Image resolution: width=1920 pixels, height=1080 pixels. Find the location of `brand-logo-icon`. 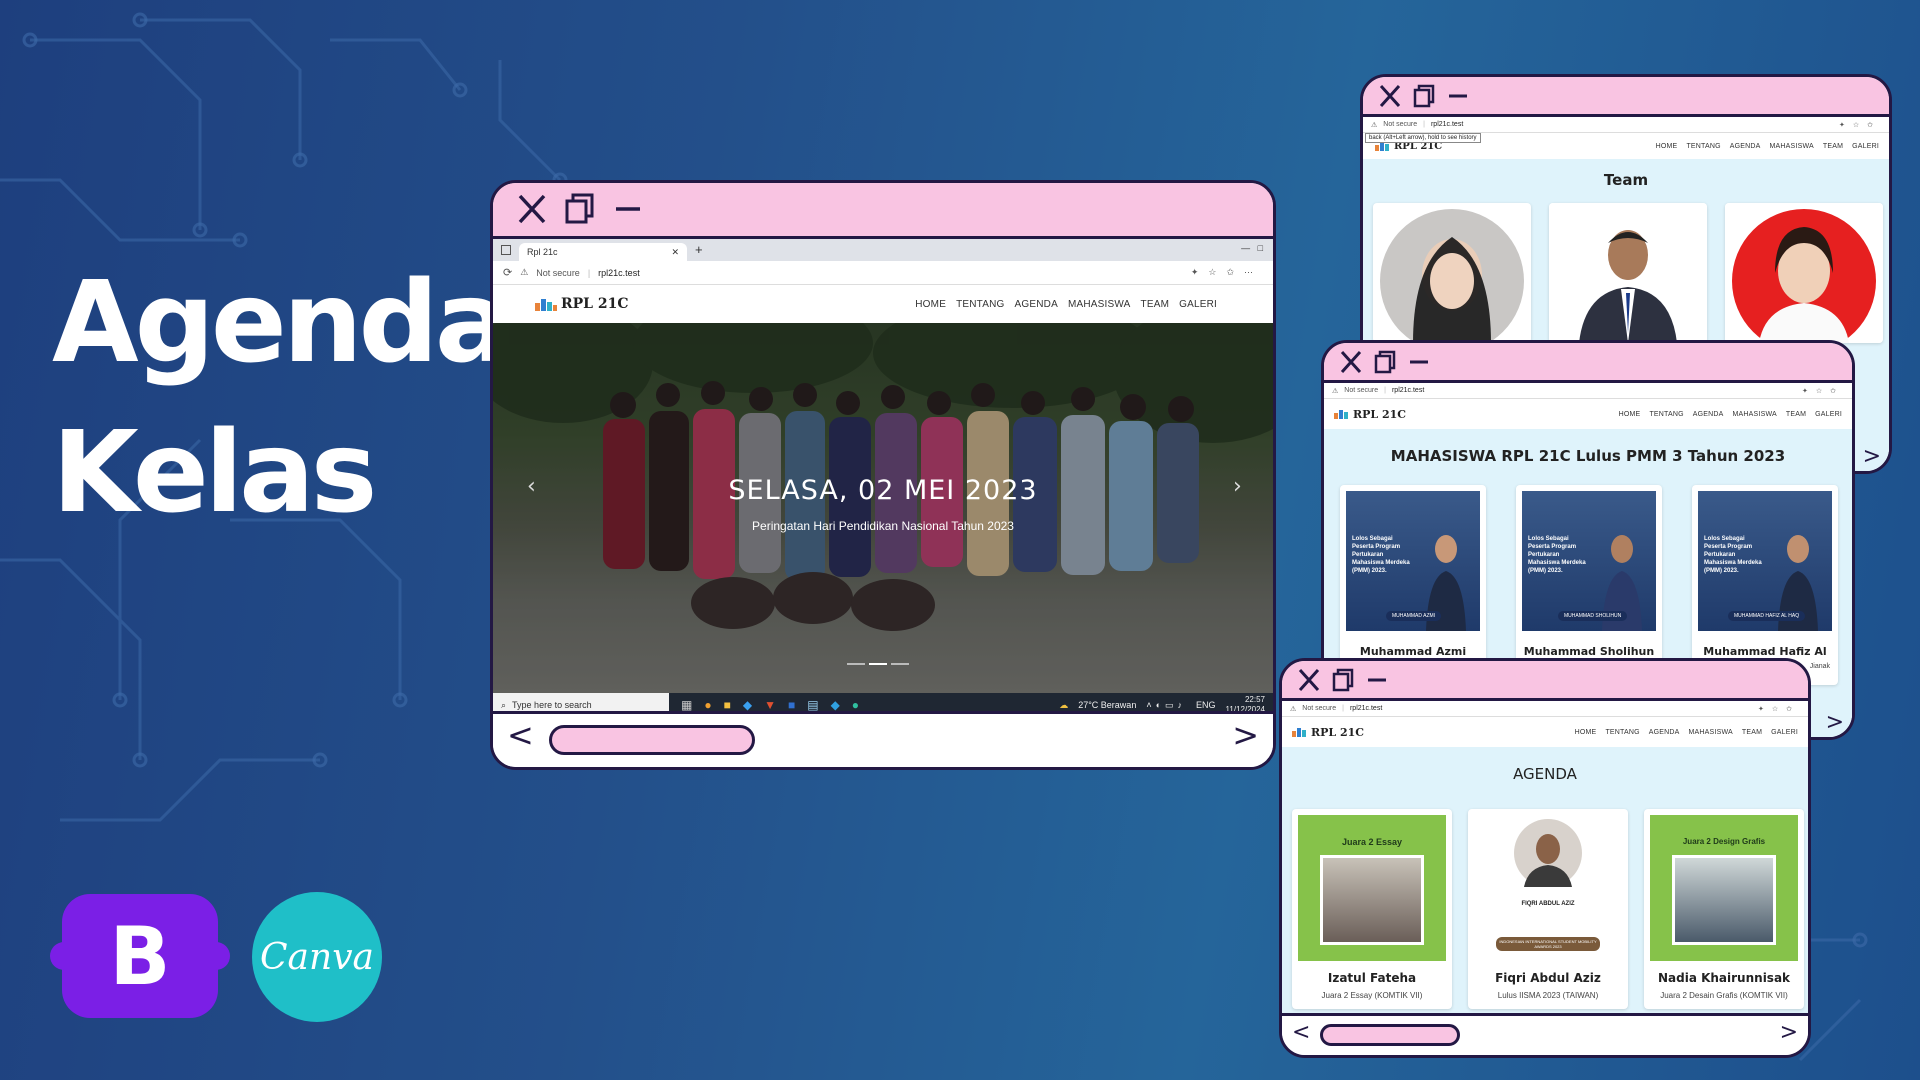

brand-logo-icon is located at coordinates (546, 305).